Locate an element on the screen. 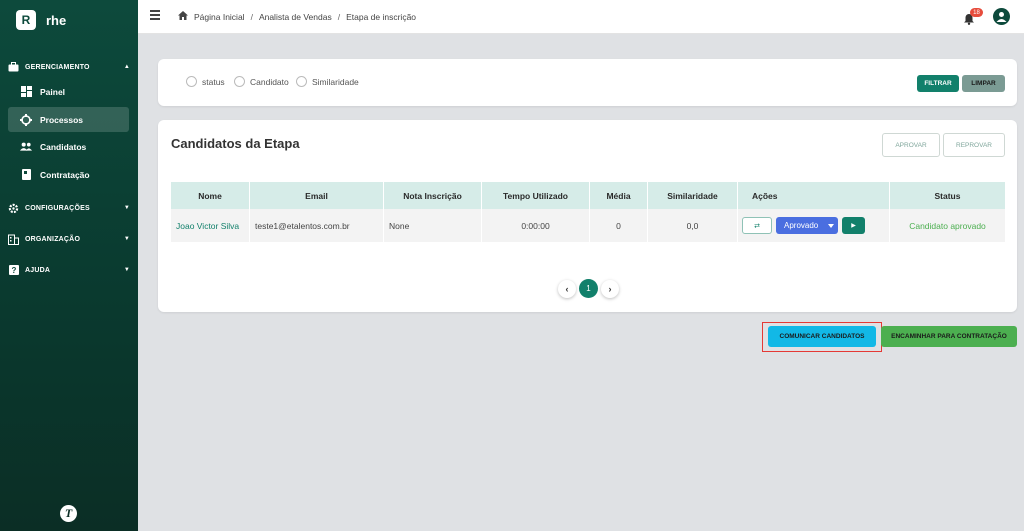 The image size is (1024, 531). radio-similaridade: Similaridade is located at coordinates (327, 81).